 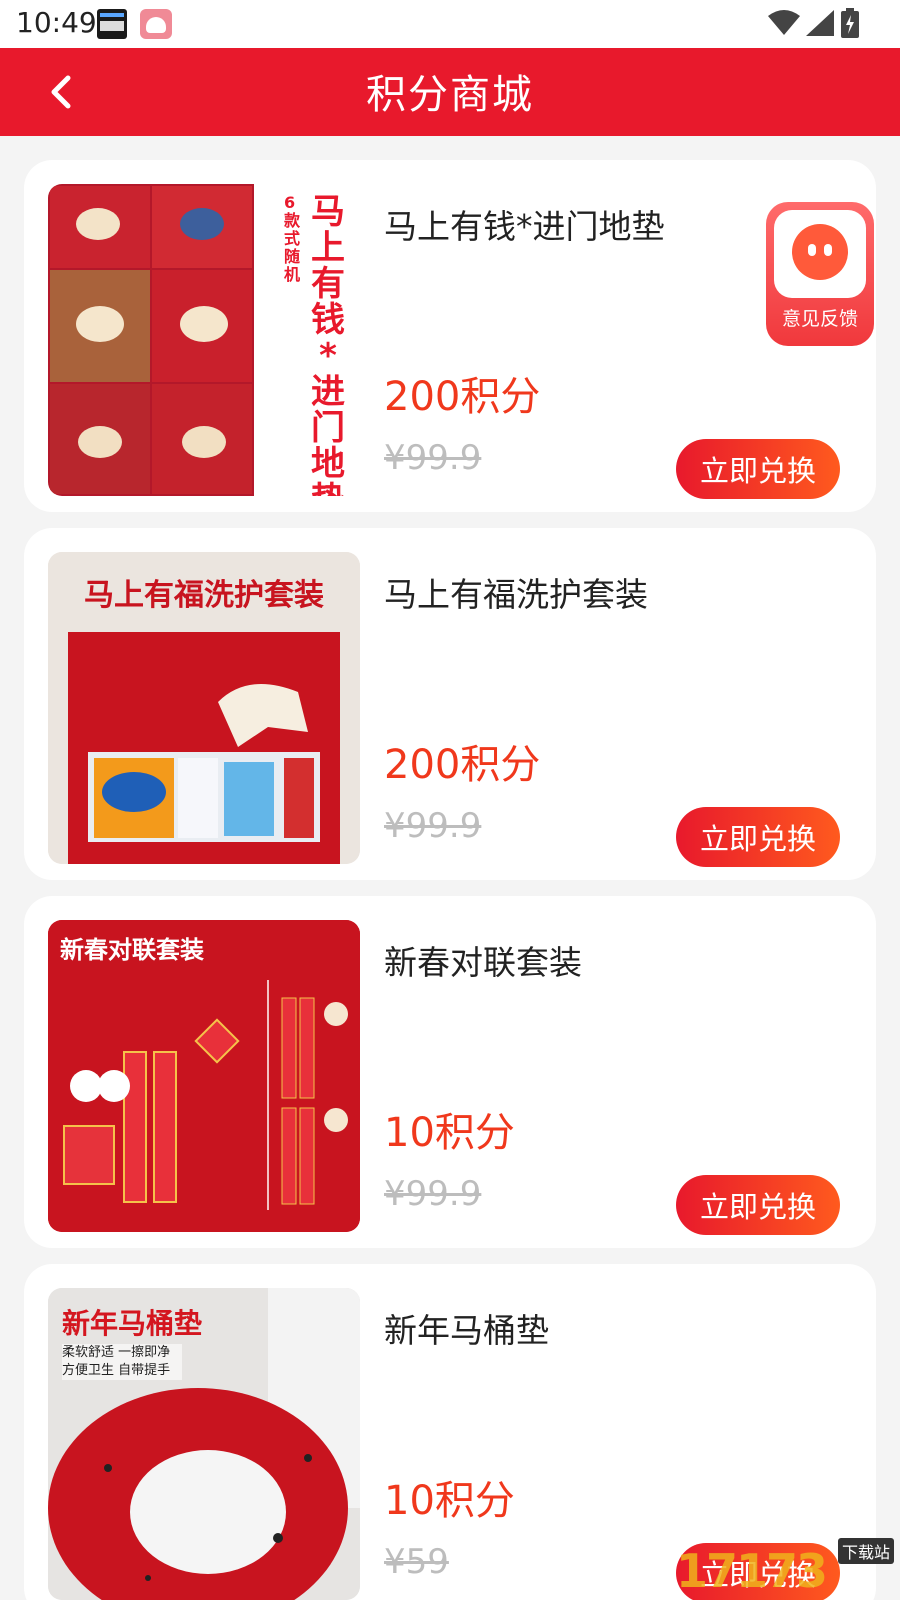 I want to click on product-name: 新年马桶垫, so click(x=466, y=1330).